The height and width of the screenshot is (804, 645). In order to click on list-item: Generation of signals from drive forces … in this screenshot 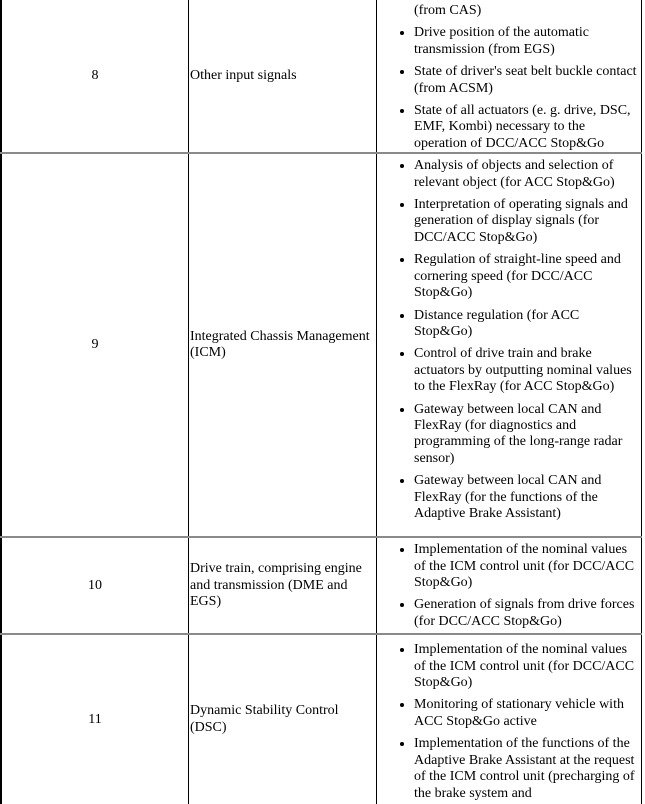, I will do `click(527, 613)`.